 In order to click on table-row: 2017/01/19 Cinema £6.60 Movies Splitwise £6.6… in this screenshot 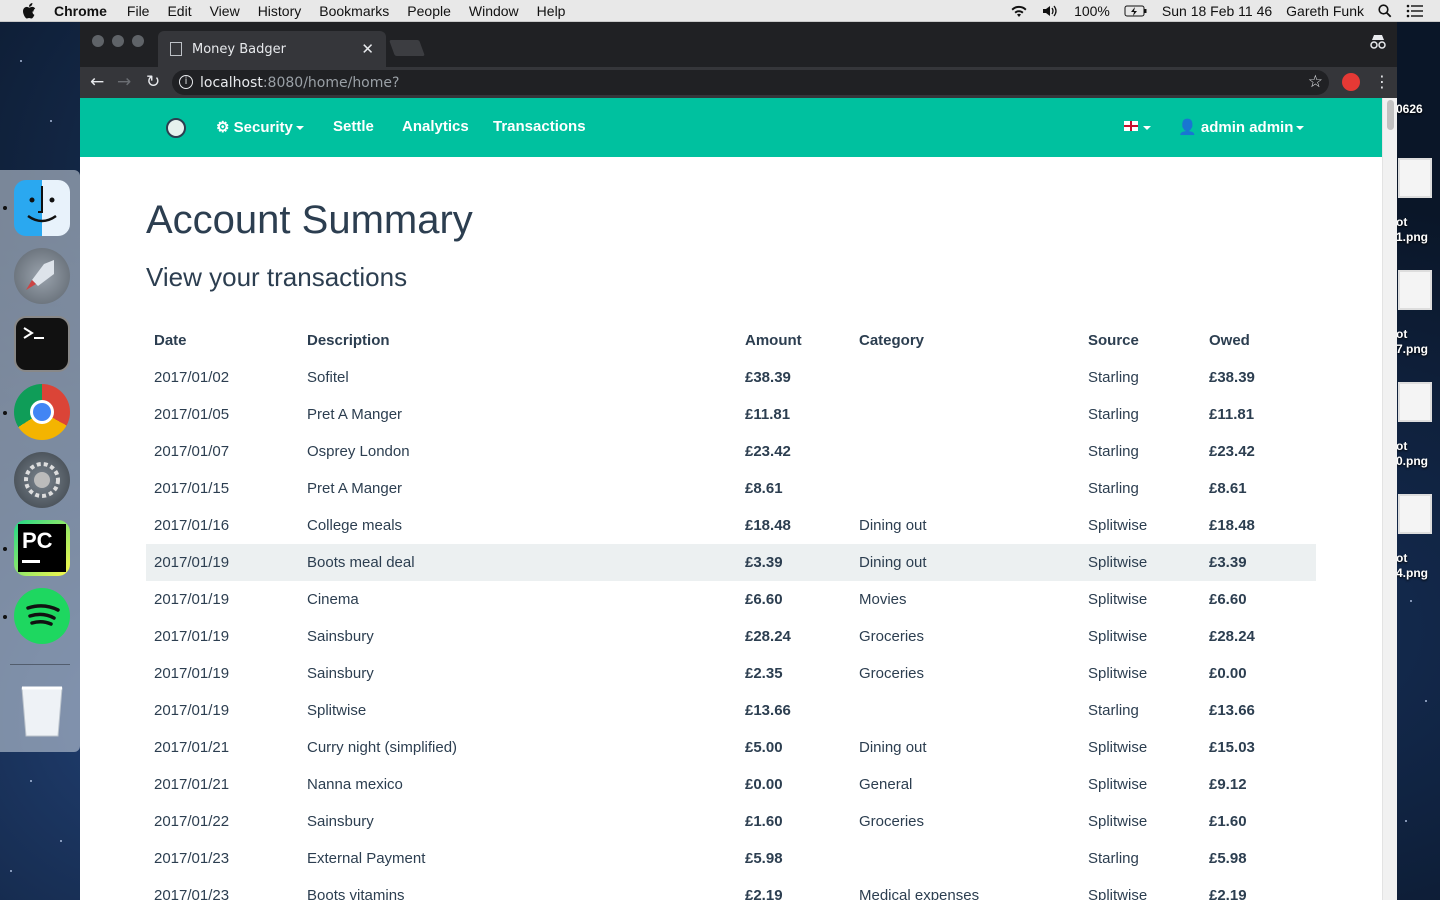, I will do `click(731, 599)`.